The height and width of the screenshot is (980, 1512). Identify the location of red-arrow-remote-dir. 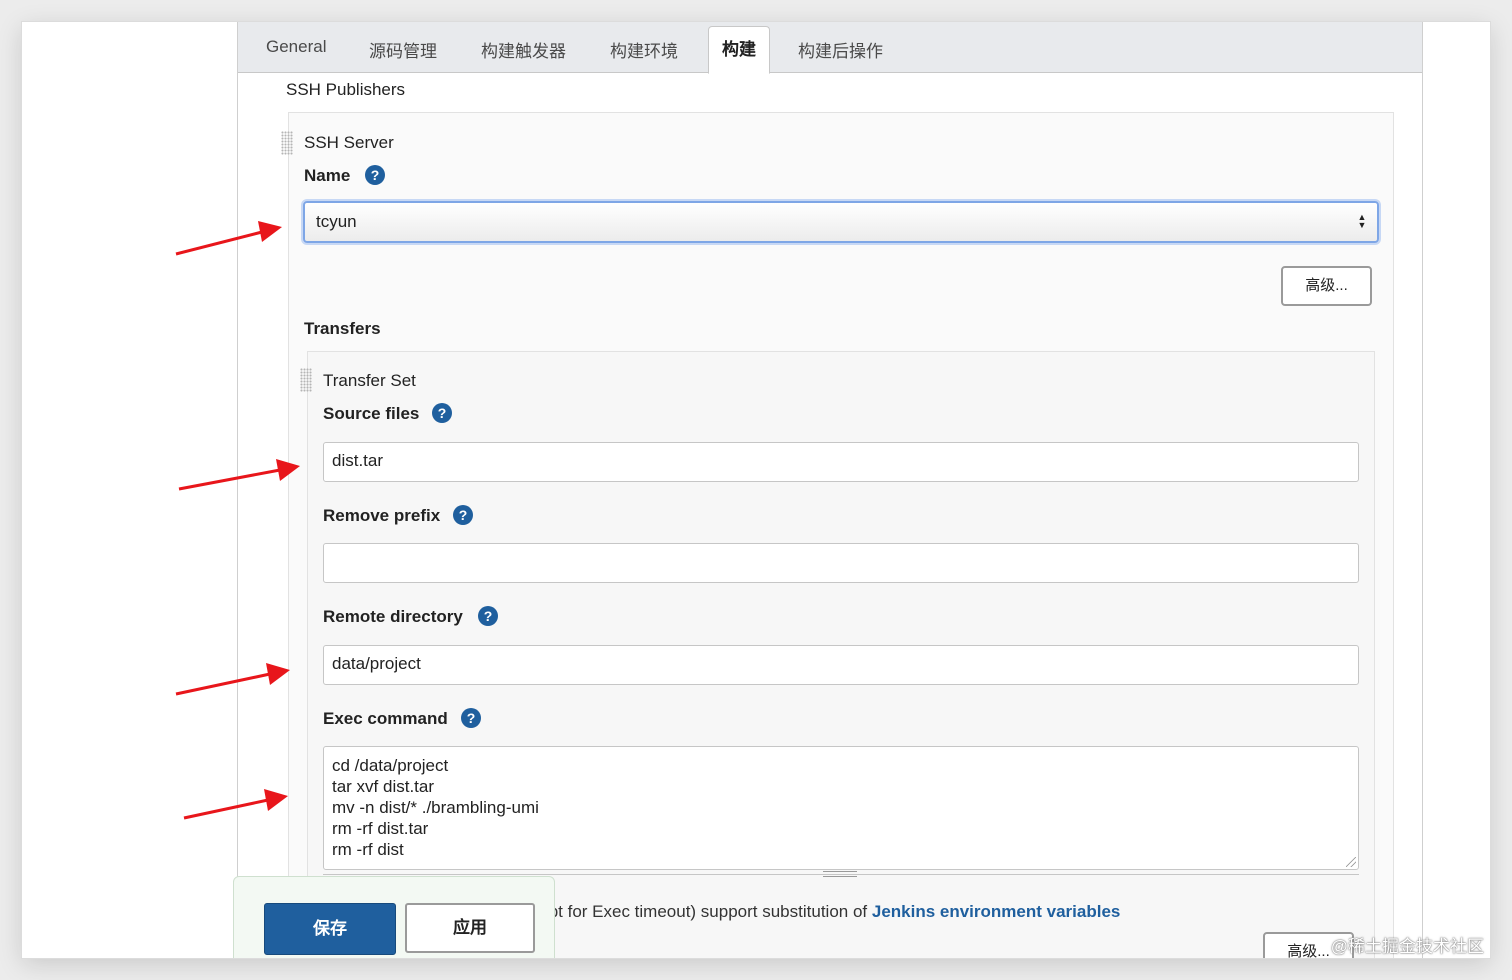
(232, 679).